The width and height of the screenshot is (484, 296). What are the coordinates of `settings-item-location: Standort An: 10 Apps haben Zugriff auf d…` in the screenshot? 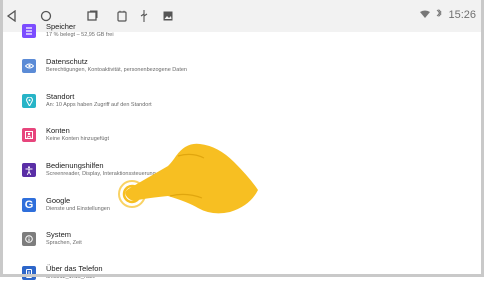 It's located at (238, 107).